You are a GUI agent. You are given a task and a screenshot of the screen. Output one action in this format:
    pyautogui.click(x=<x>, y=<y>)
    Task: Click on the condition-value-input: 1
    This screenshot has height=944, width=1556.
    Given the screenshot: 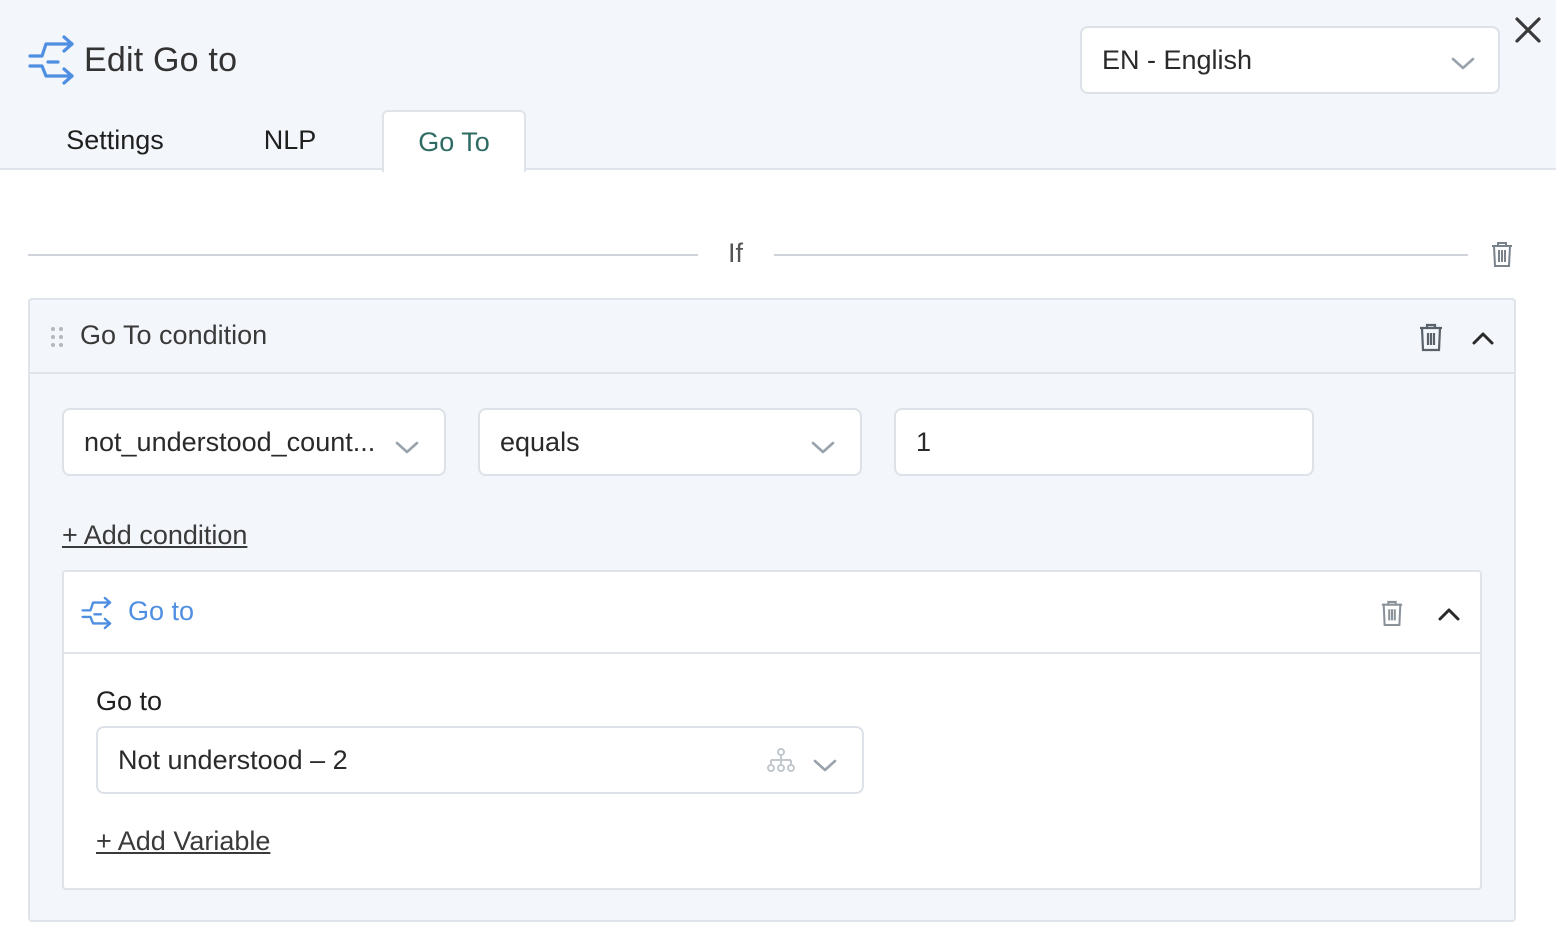 What is the action you would take?
    pyautogui.click(x=1104, y=442)
    